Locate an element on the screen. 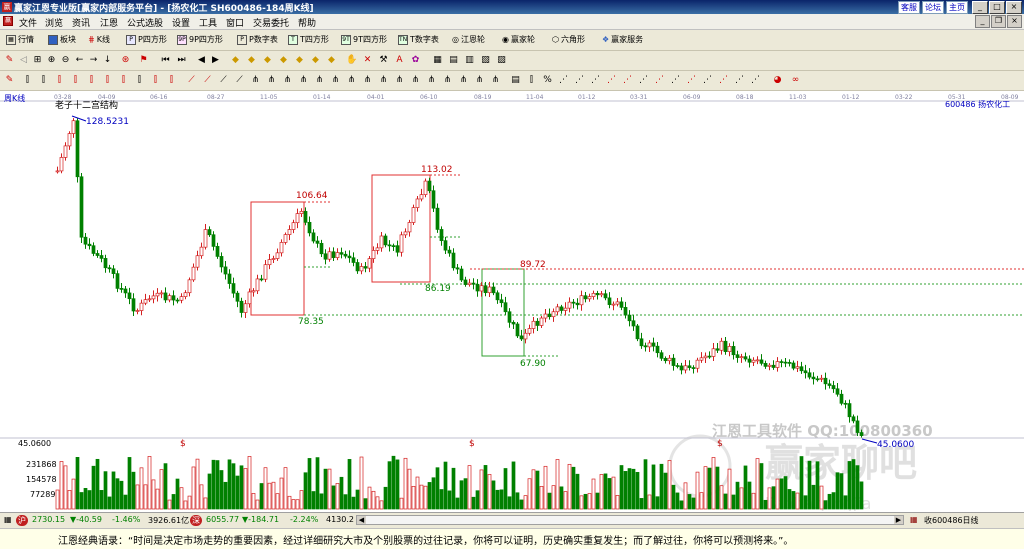  maximize-button: □ is located at coordinates (997, 7).